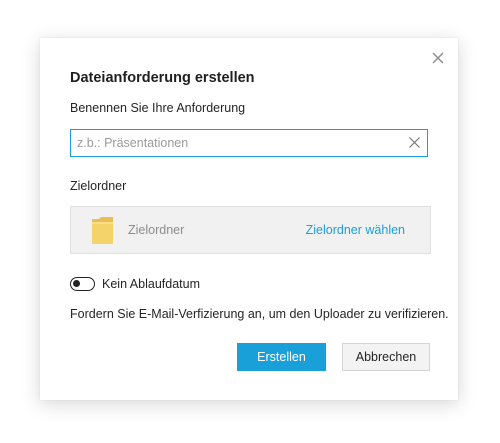  What do you see at coordinates (151, 284) in the screenshot?
I see `expiry-toggle-label: Kein Ablaufdatum` at bounding box center [151, 284].